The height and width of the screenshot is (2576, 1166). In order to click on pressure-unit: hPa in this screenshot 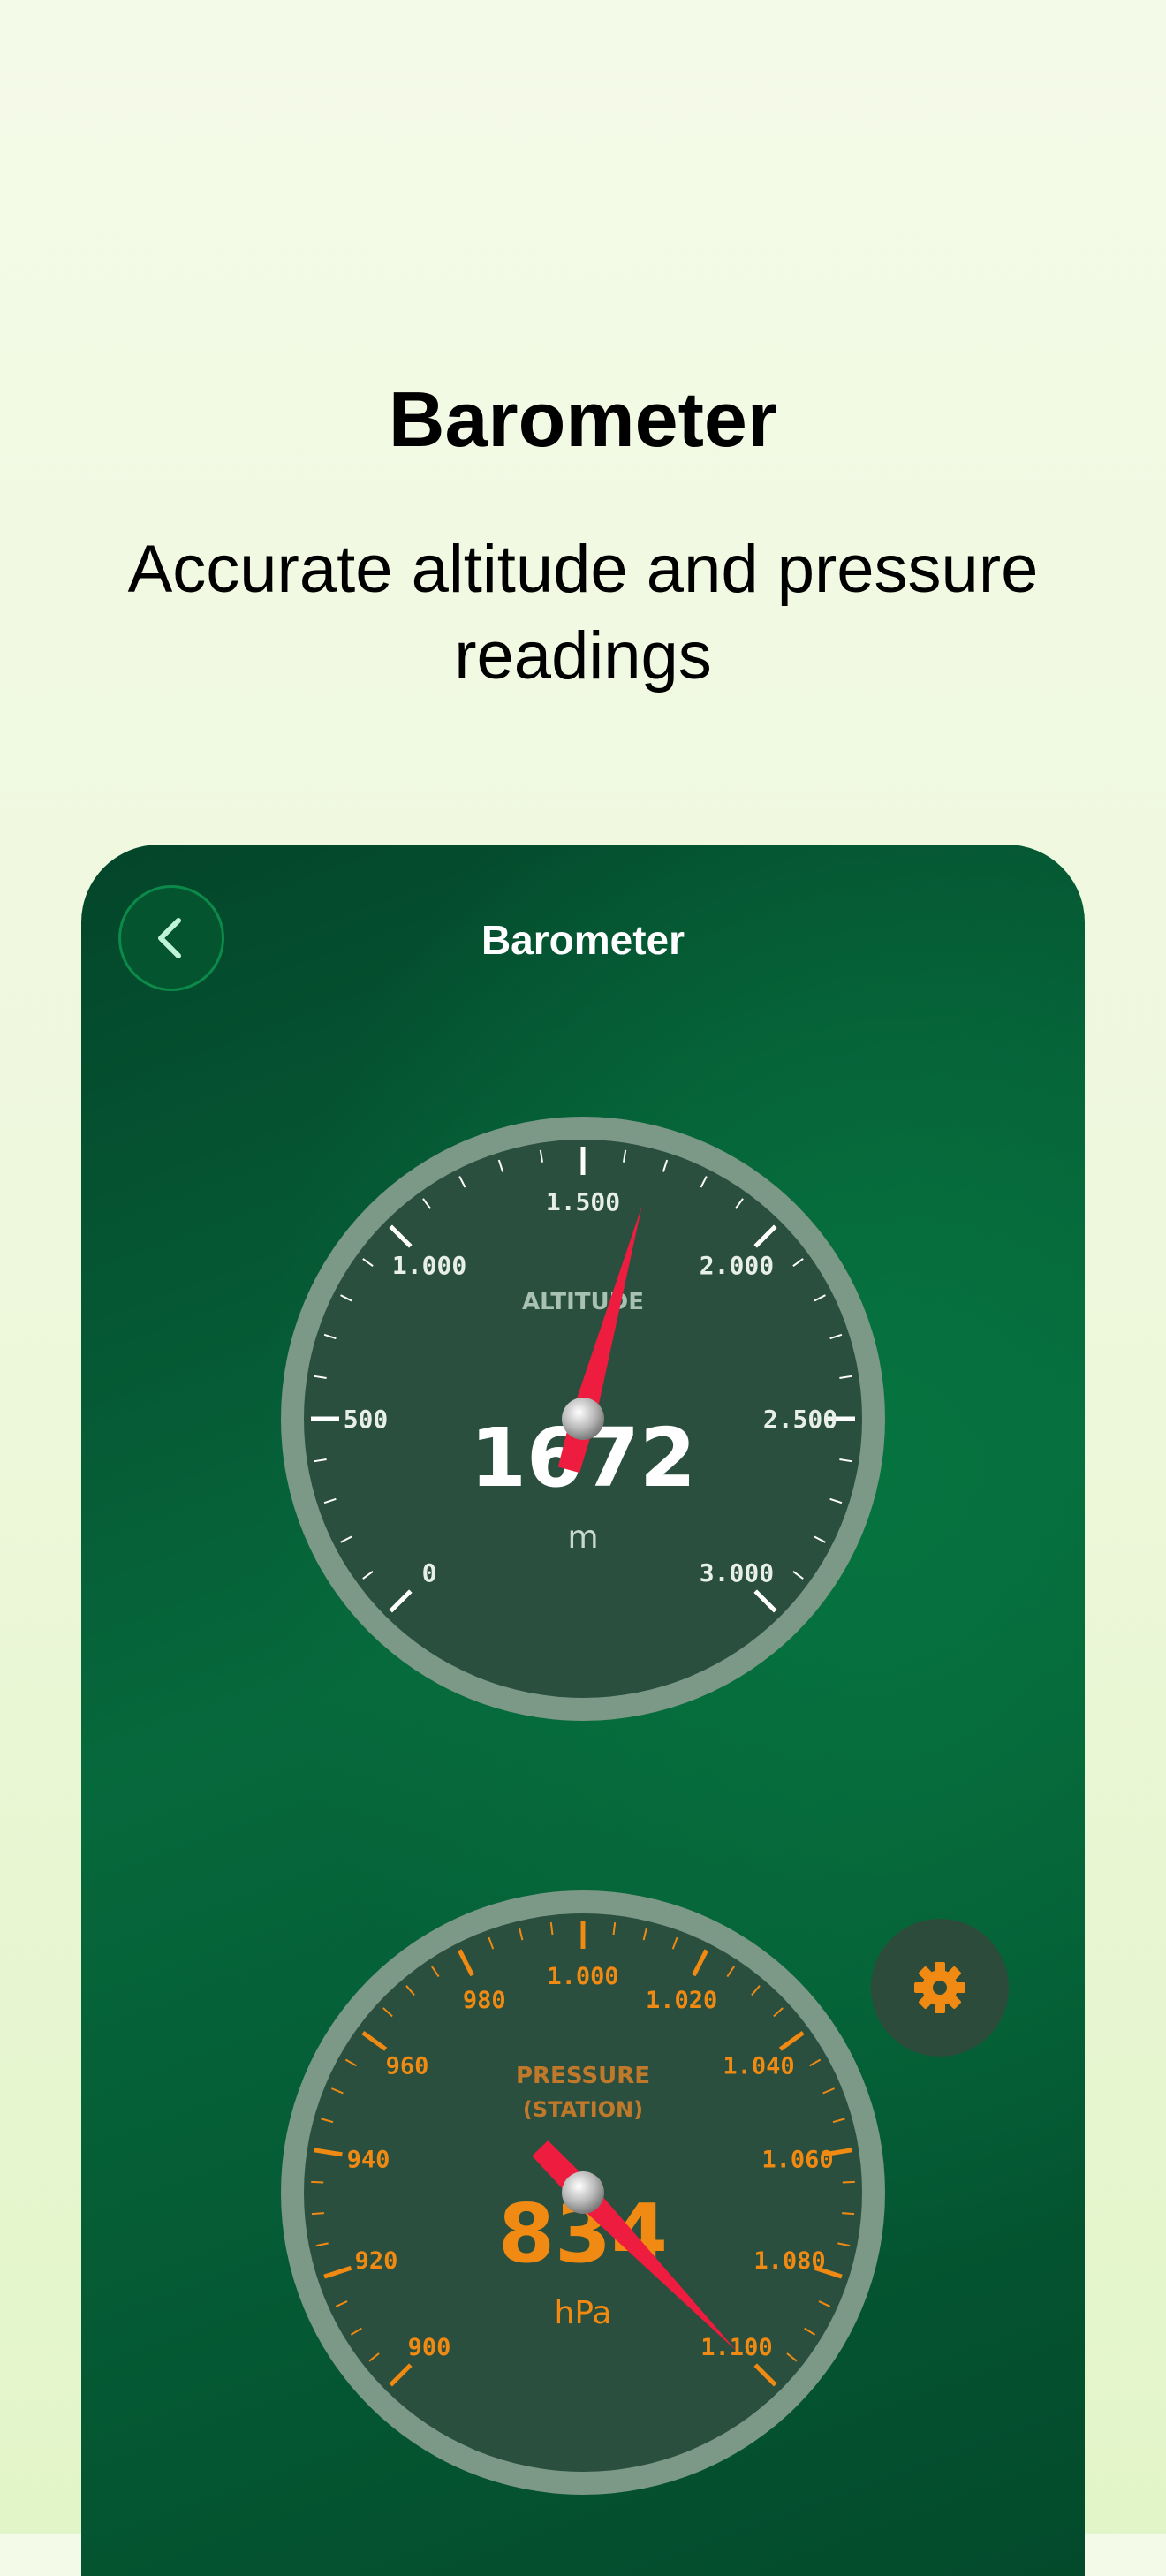, I will do `click(583, 2313)`.